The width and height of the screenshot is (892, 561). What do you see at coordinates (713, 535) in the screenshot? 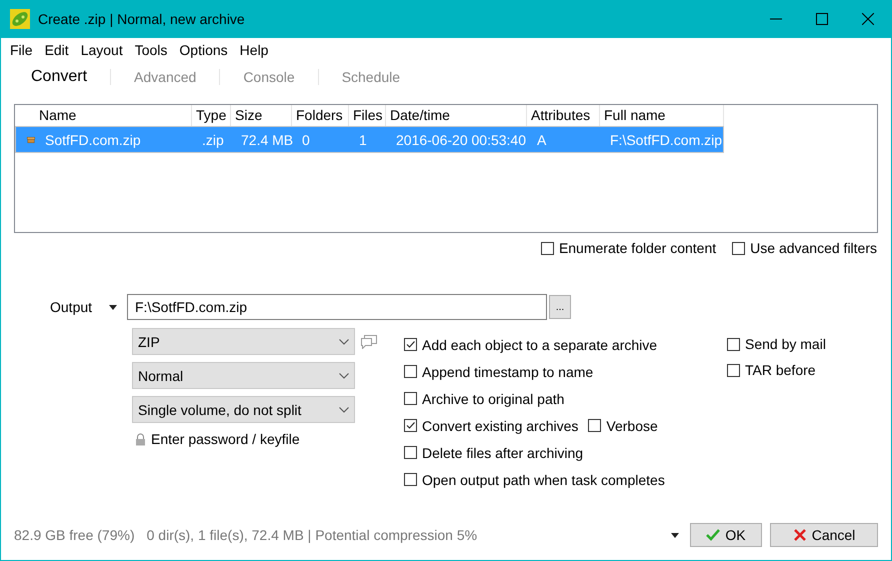
I see `check-icon` at bounding box center [713, 535].